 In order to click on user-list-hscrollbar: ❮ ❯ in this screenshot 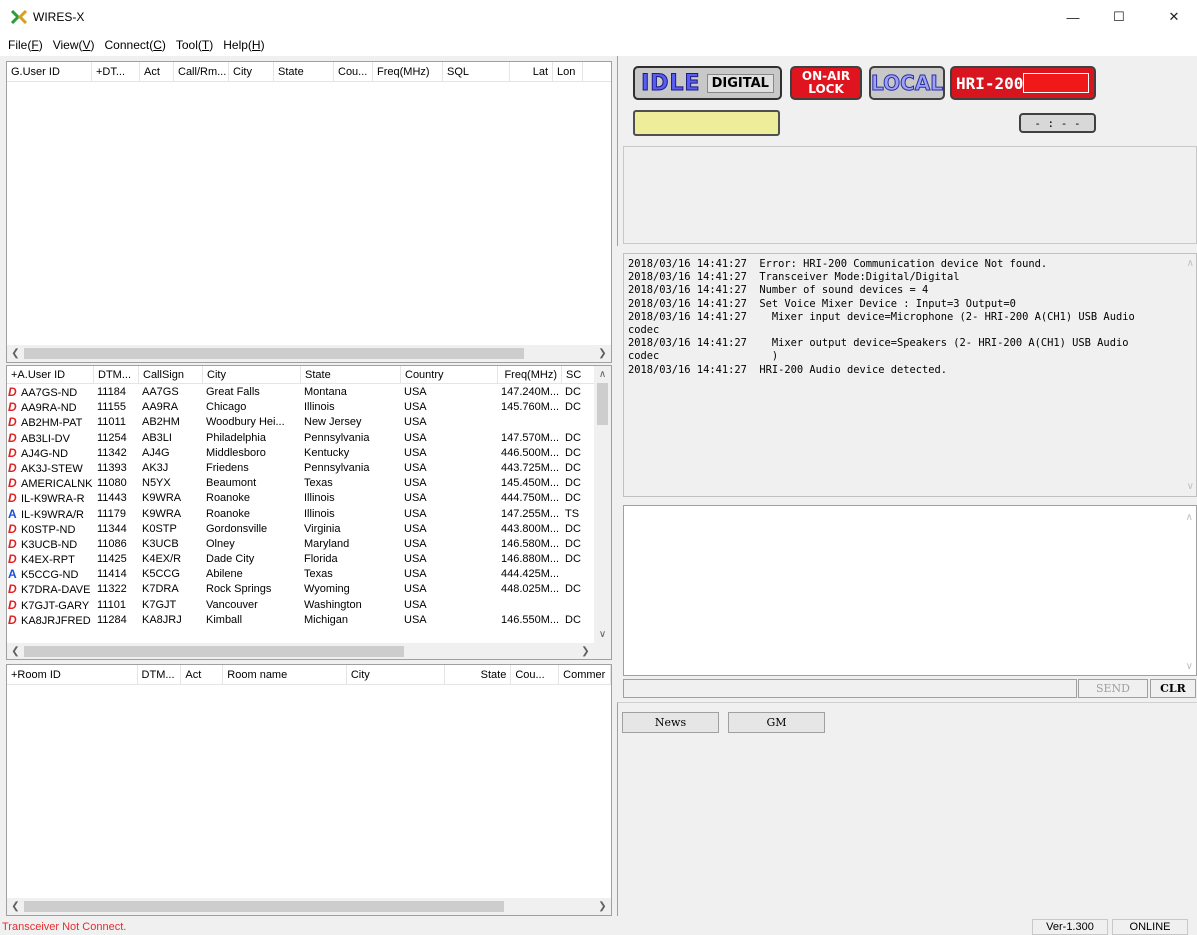, I will do `click(309, 651)`.